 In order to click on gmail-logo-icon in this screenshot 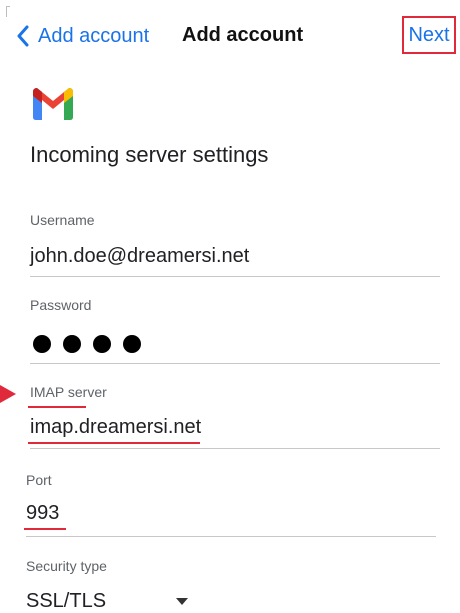, I will do `click(53, 104)`.